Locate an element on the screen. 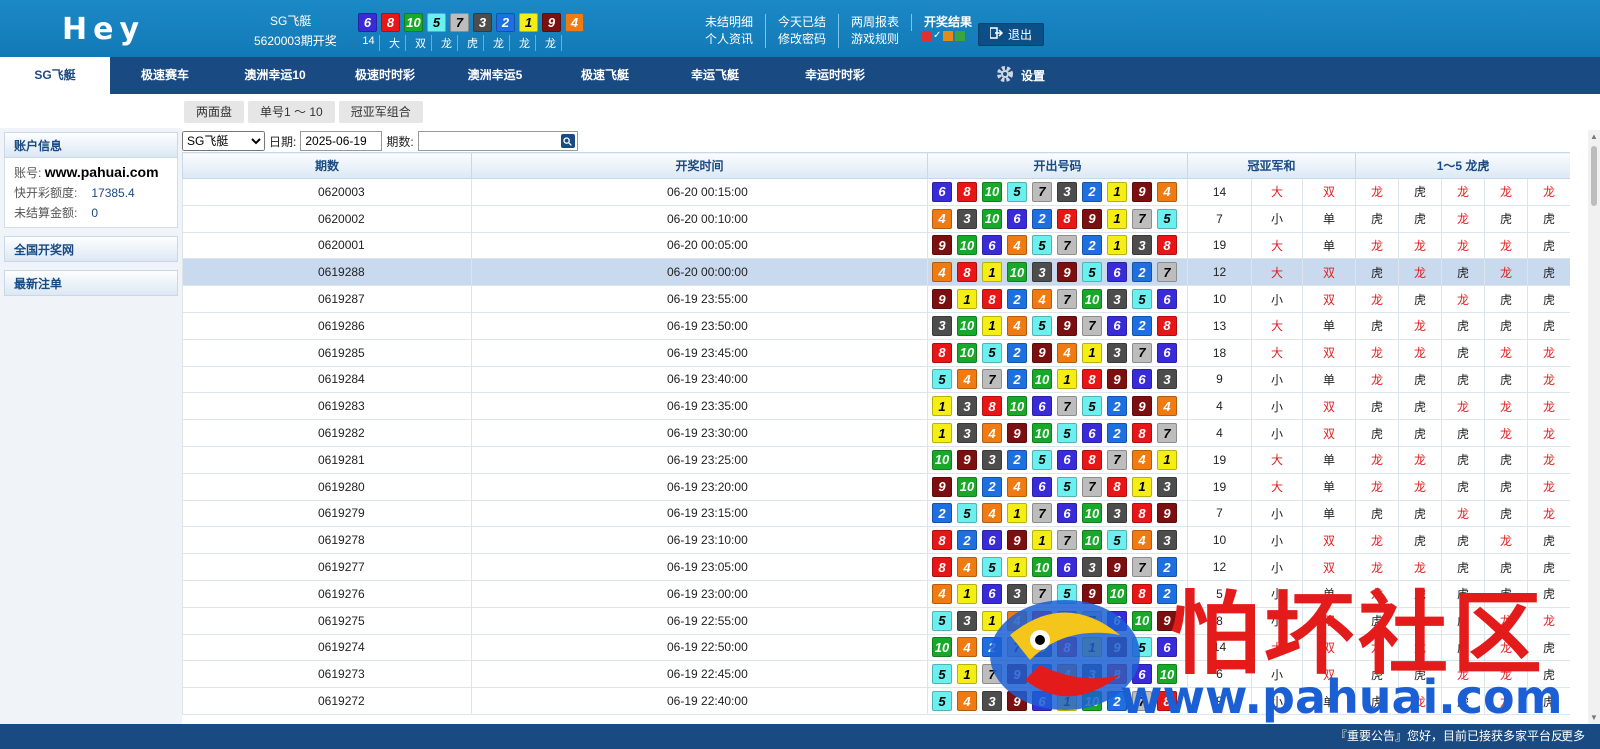 This screenshot has width=1600, height=749. current-ball: 4 is located at coordinates (574, 22).